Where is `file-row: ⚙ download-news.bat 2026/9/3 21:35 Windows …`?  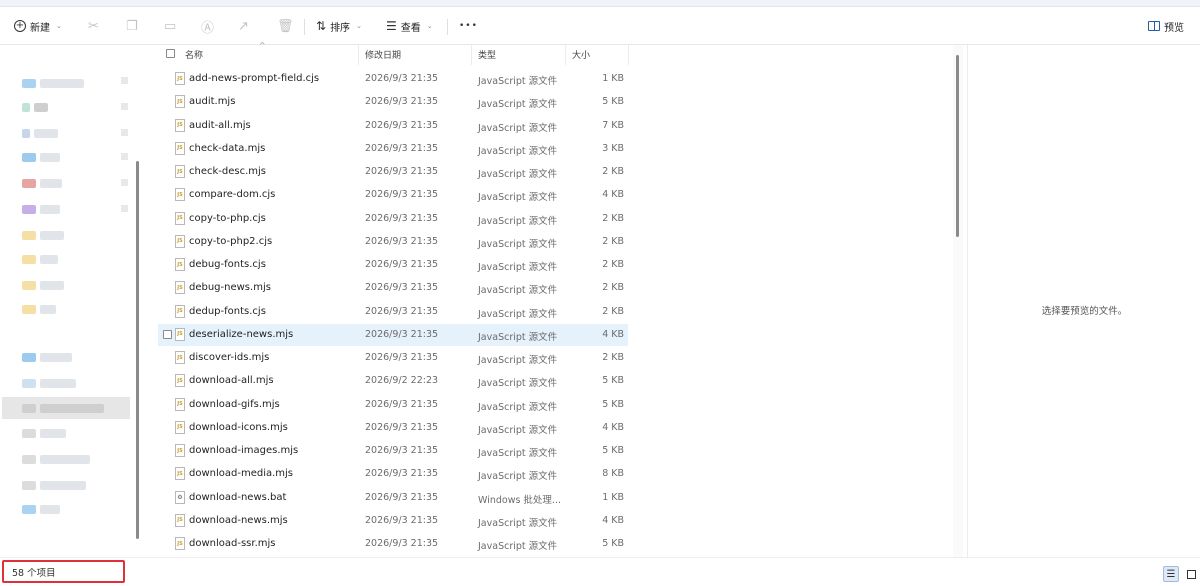
file-row: ⚙ download-news.bat 2026/9/3 21:35 Windows … is located at coordinates (393, 498).